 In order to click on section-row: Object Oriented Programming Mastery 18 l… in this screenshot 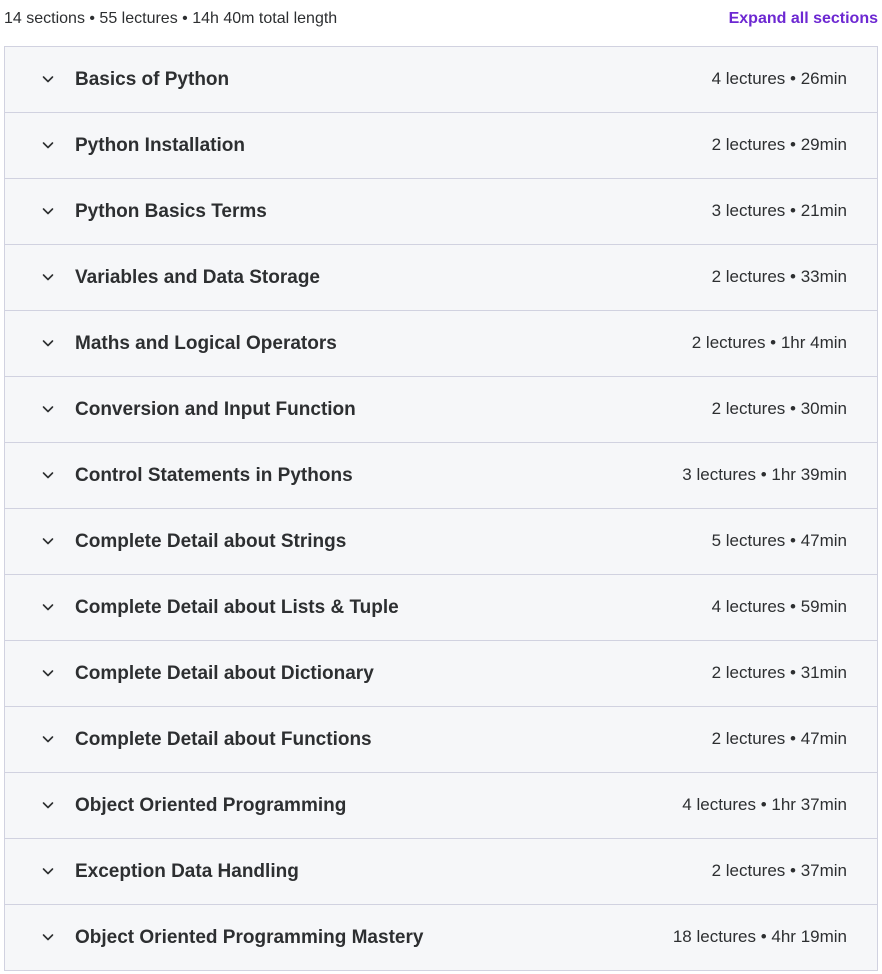, I will do `click(441, 938)`.